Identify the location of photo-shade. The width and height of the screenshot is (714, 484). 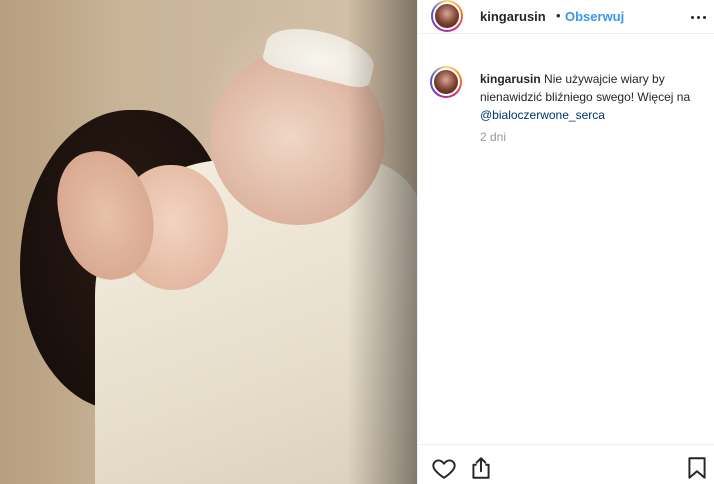
(382, 242).